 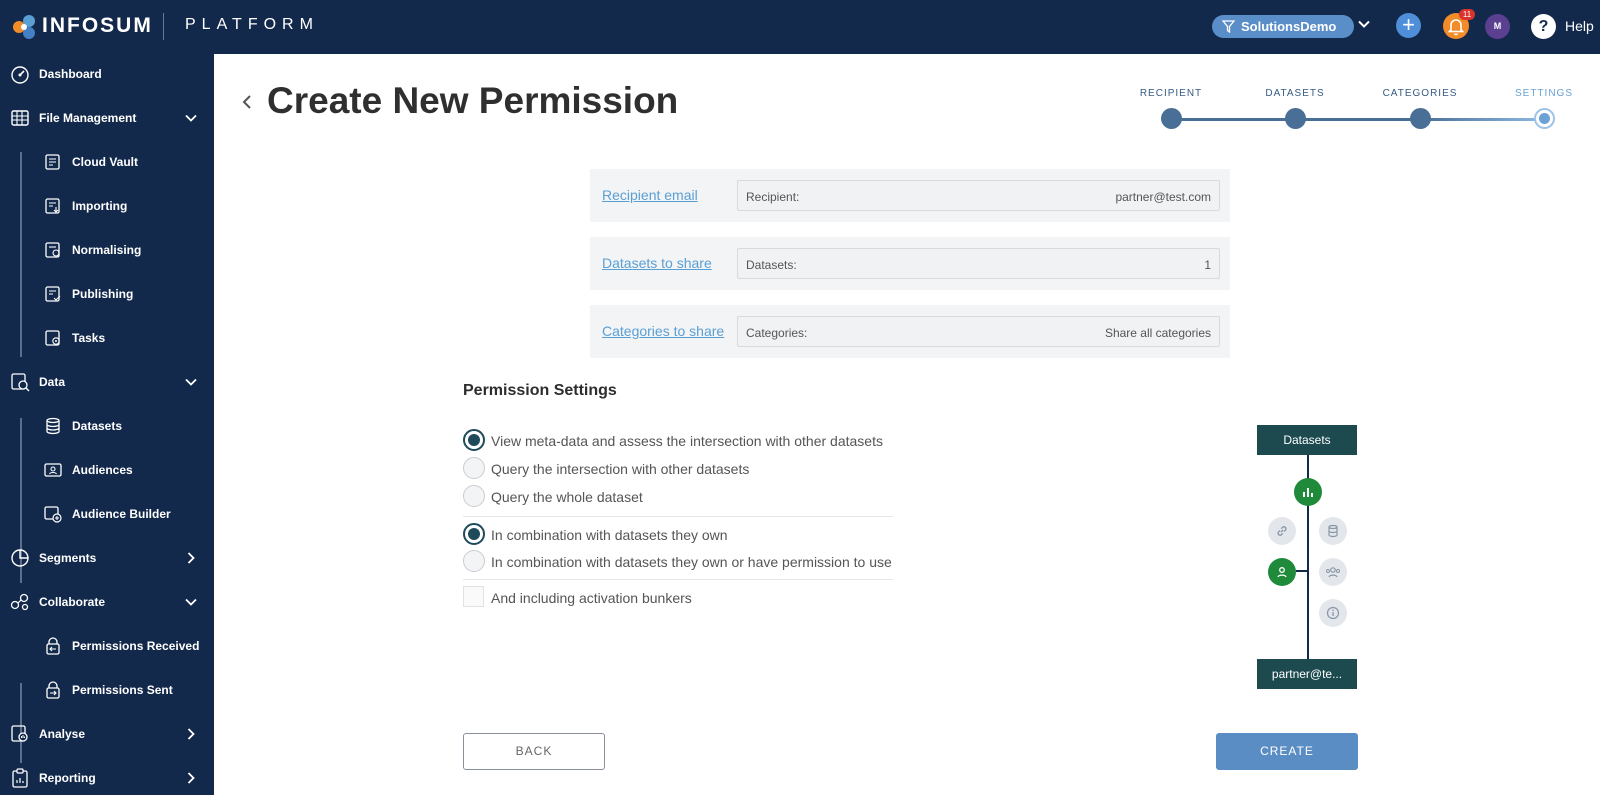 I want to click on filter-icon, so click(x=1228, y=26).